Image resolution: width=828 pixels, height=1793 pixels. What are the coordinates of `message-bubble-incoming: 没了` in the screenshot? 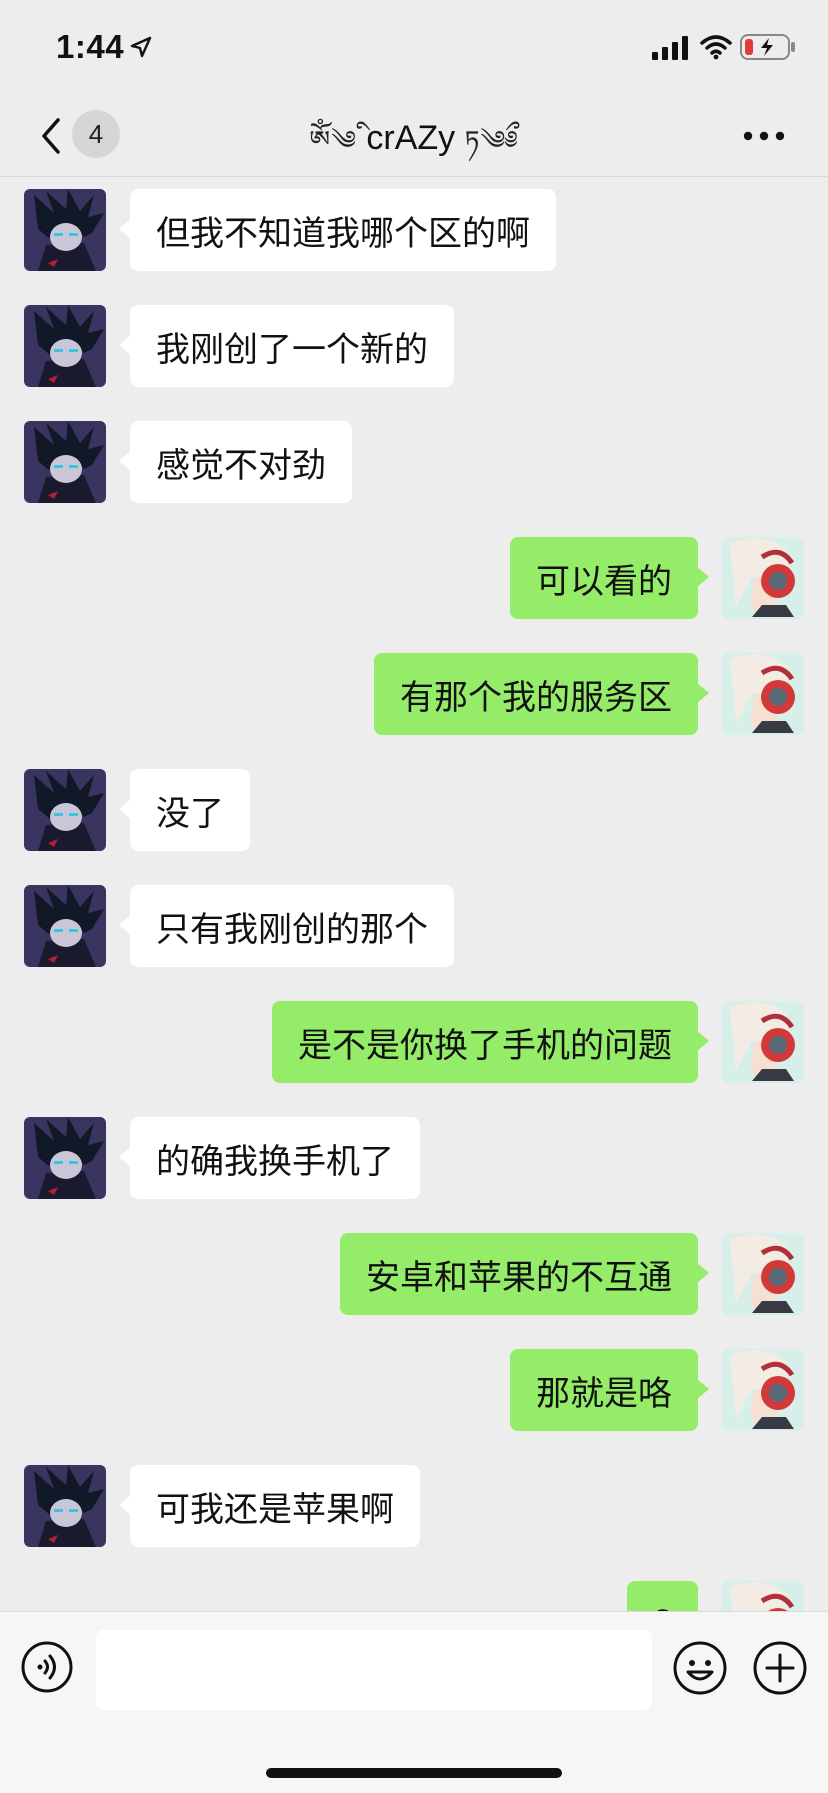 It's located at (184, 810).